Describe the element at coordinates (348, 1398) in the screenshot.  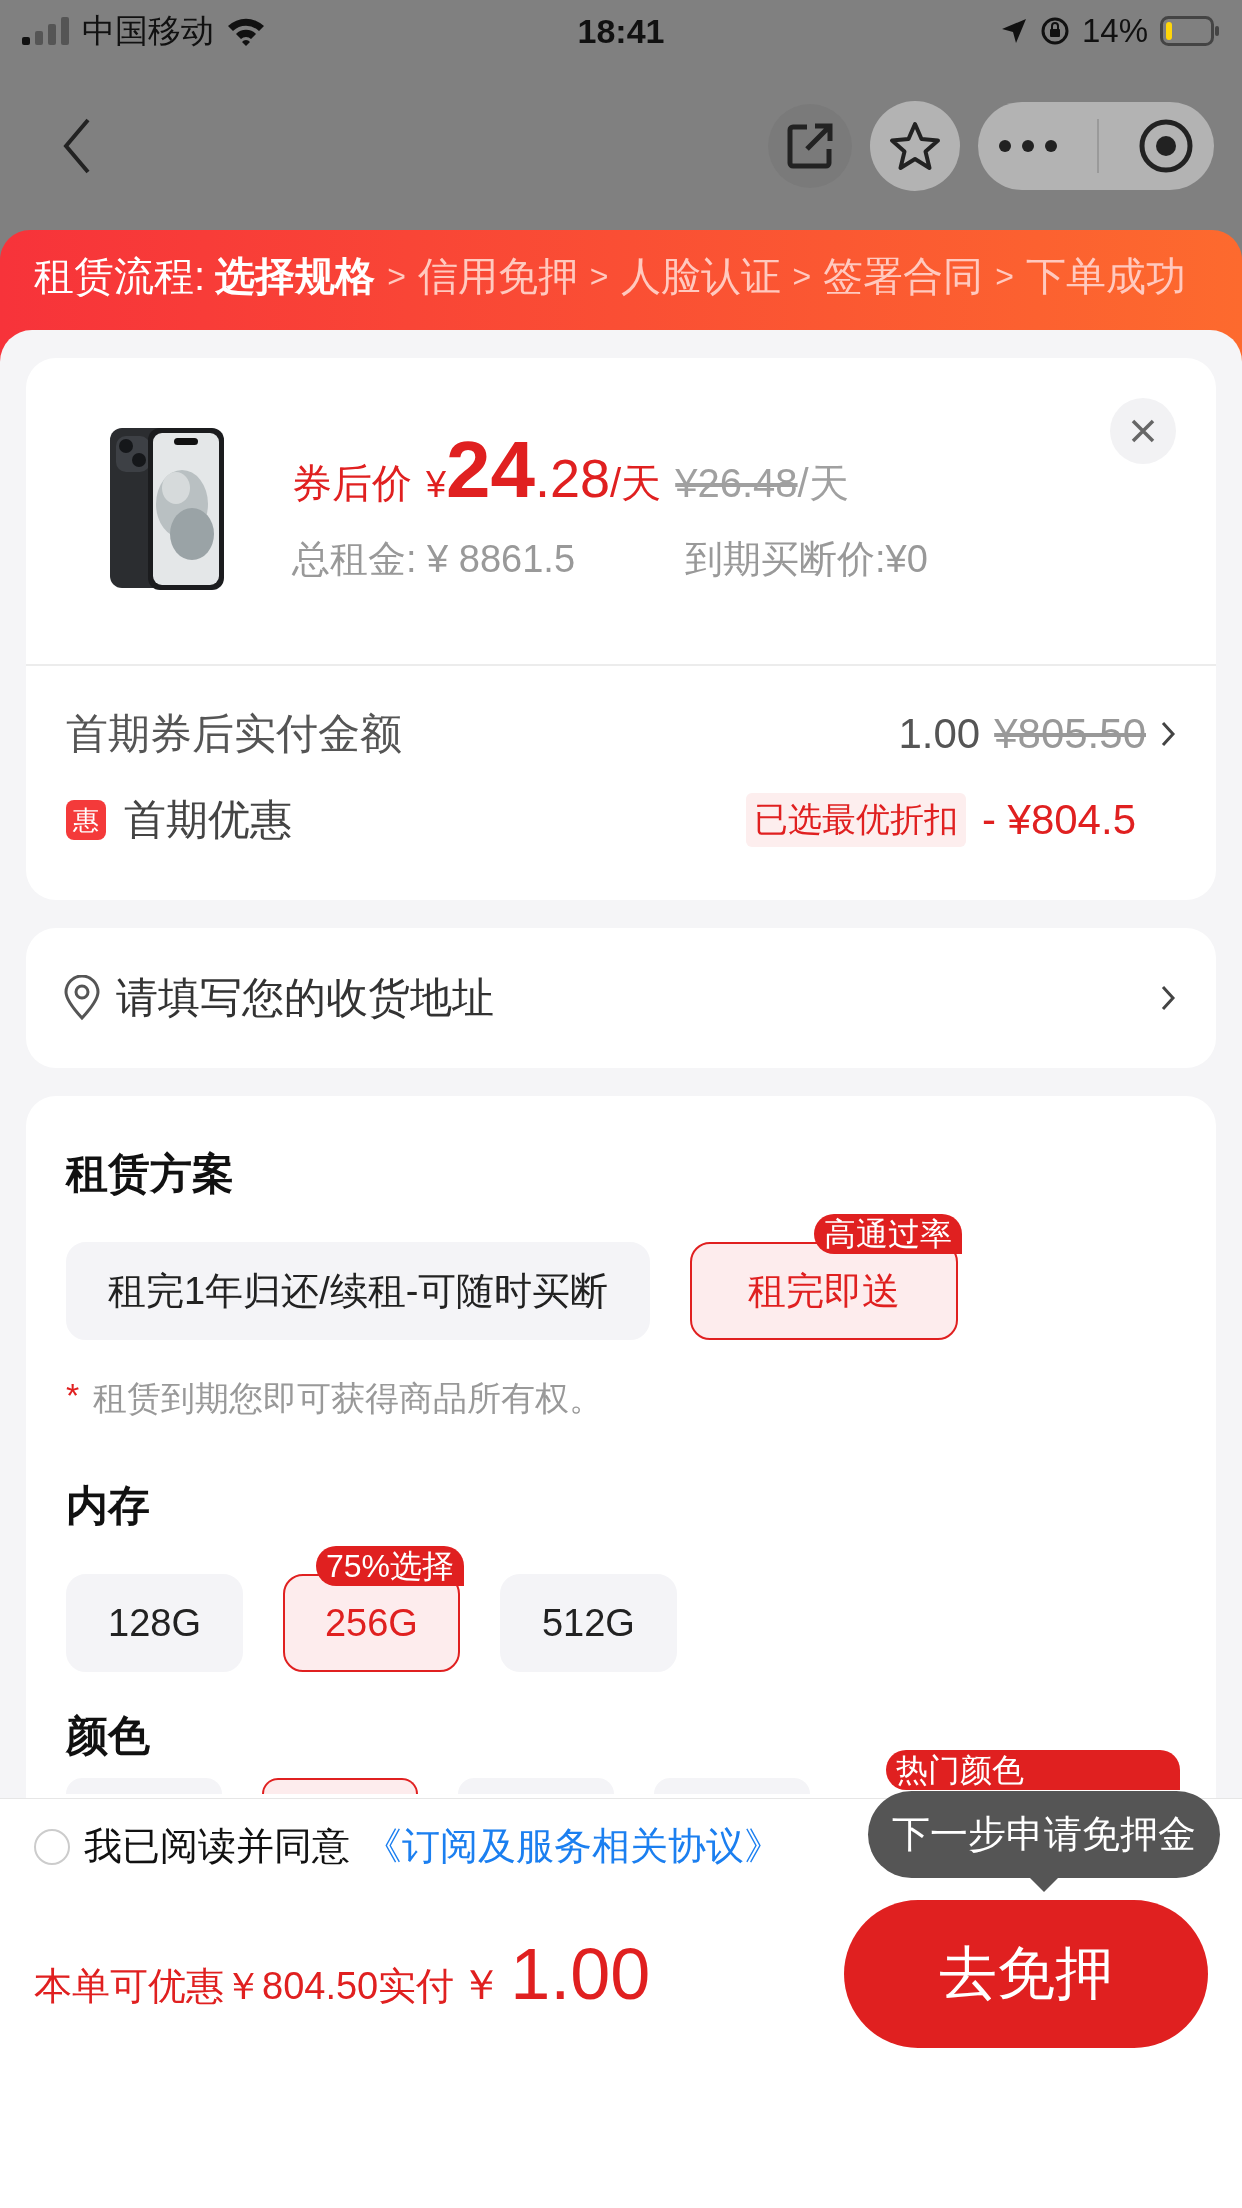
I see `note-text: 租赁到期您即可获得商品所有权。` at that location.